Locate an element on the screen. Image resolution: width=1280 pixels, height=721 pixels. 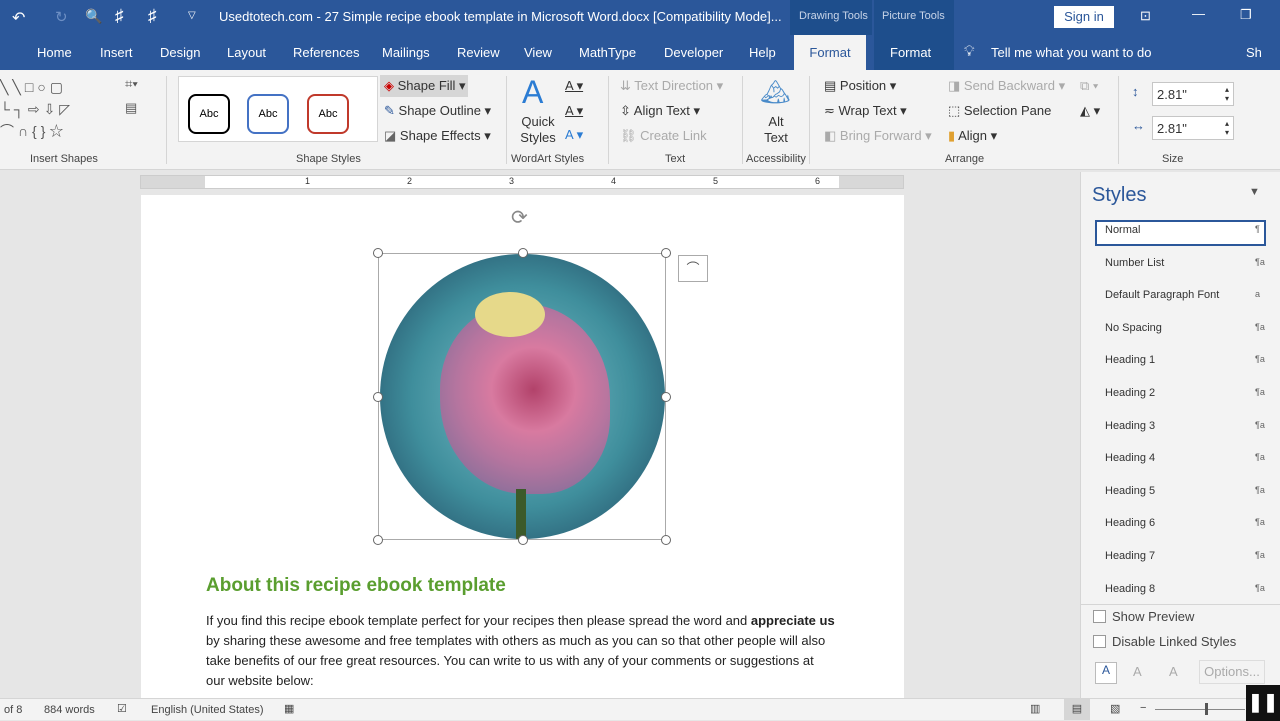
effects-icon: ◪ is located at coordinates (390, 135).